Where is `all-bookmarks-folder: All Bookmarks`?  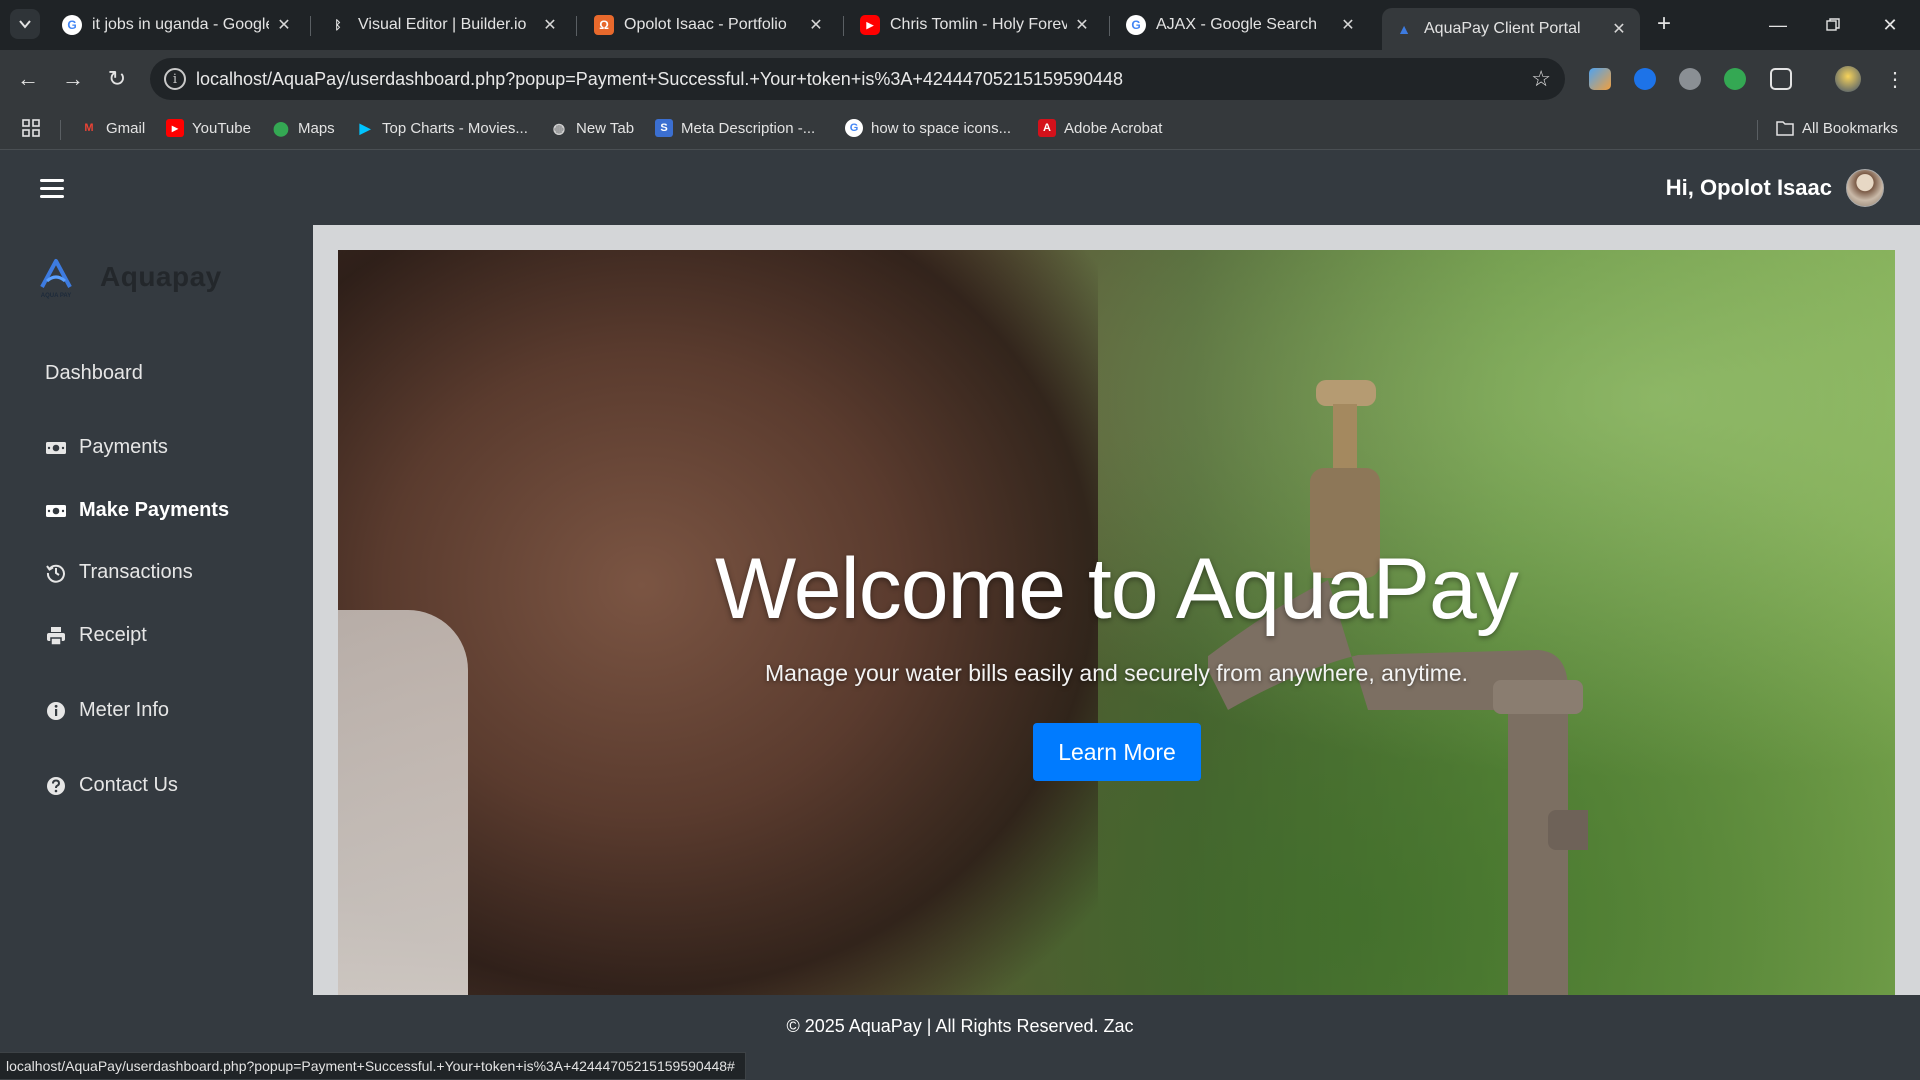 all-bookmarks-folder: All Bookmarks is located at coordinates (1837, 128).